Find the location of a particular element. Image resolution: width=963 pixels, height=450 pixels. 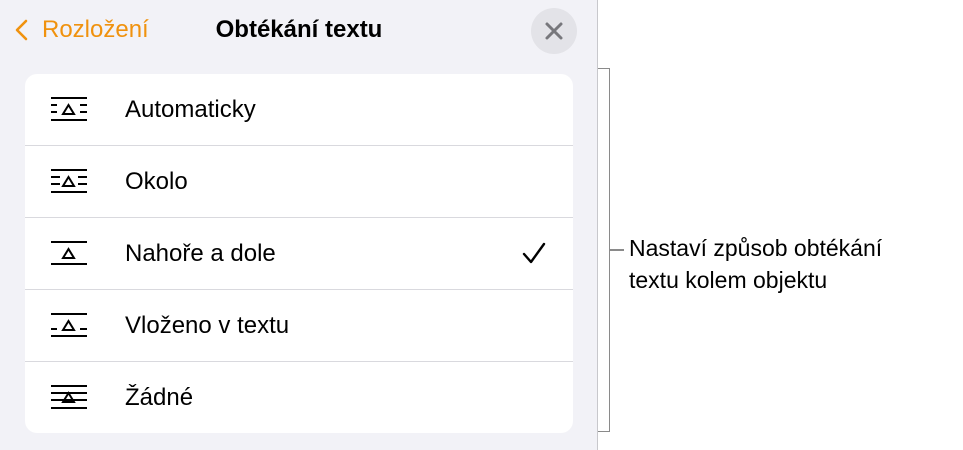

option-label: Okolo is located at coordinates (156, 181).